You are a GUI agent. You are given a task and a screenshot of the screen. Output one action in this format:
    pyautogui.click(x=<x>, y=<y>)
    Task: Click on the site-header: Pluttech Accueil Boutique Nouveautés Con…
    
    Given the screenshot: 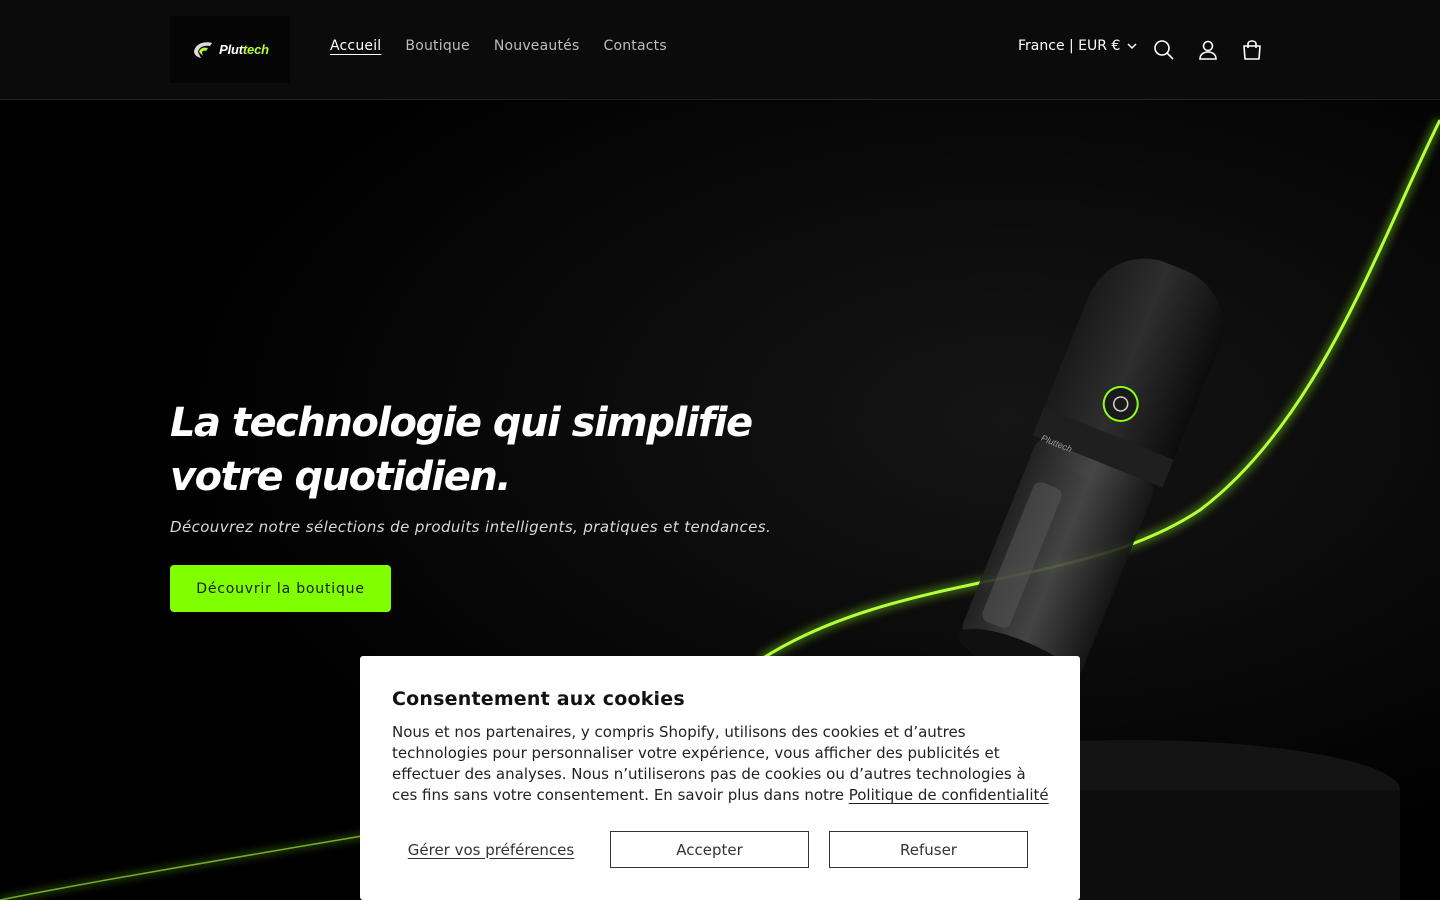 What is the action you would take?
    pyautogui.click(x=720, y=50)
    